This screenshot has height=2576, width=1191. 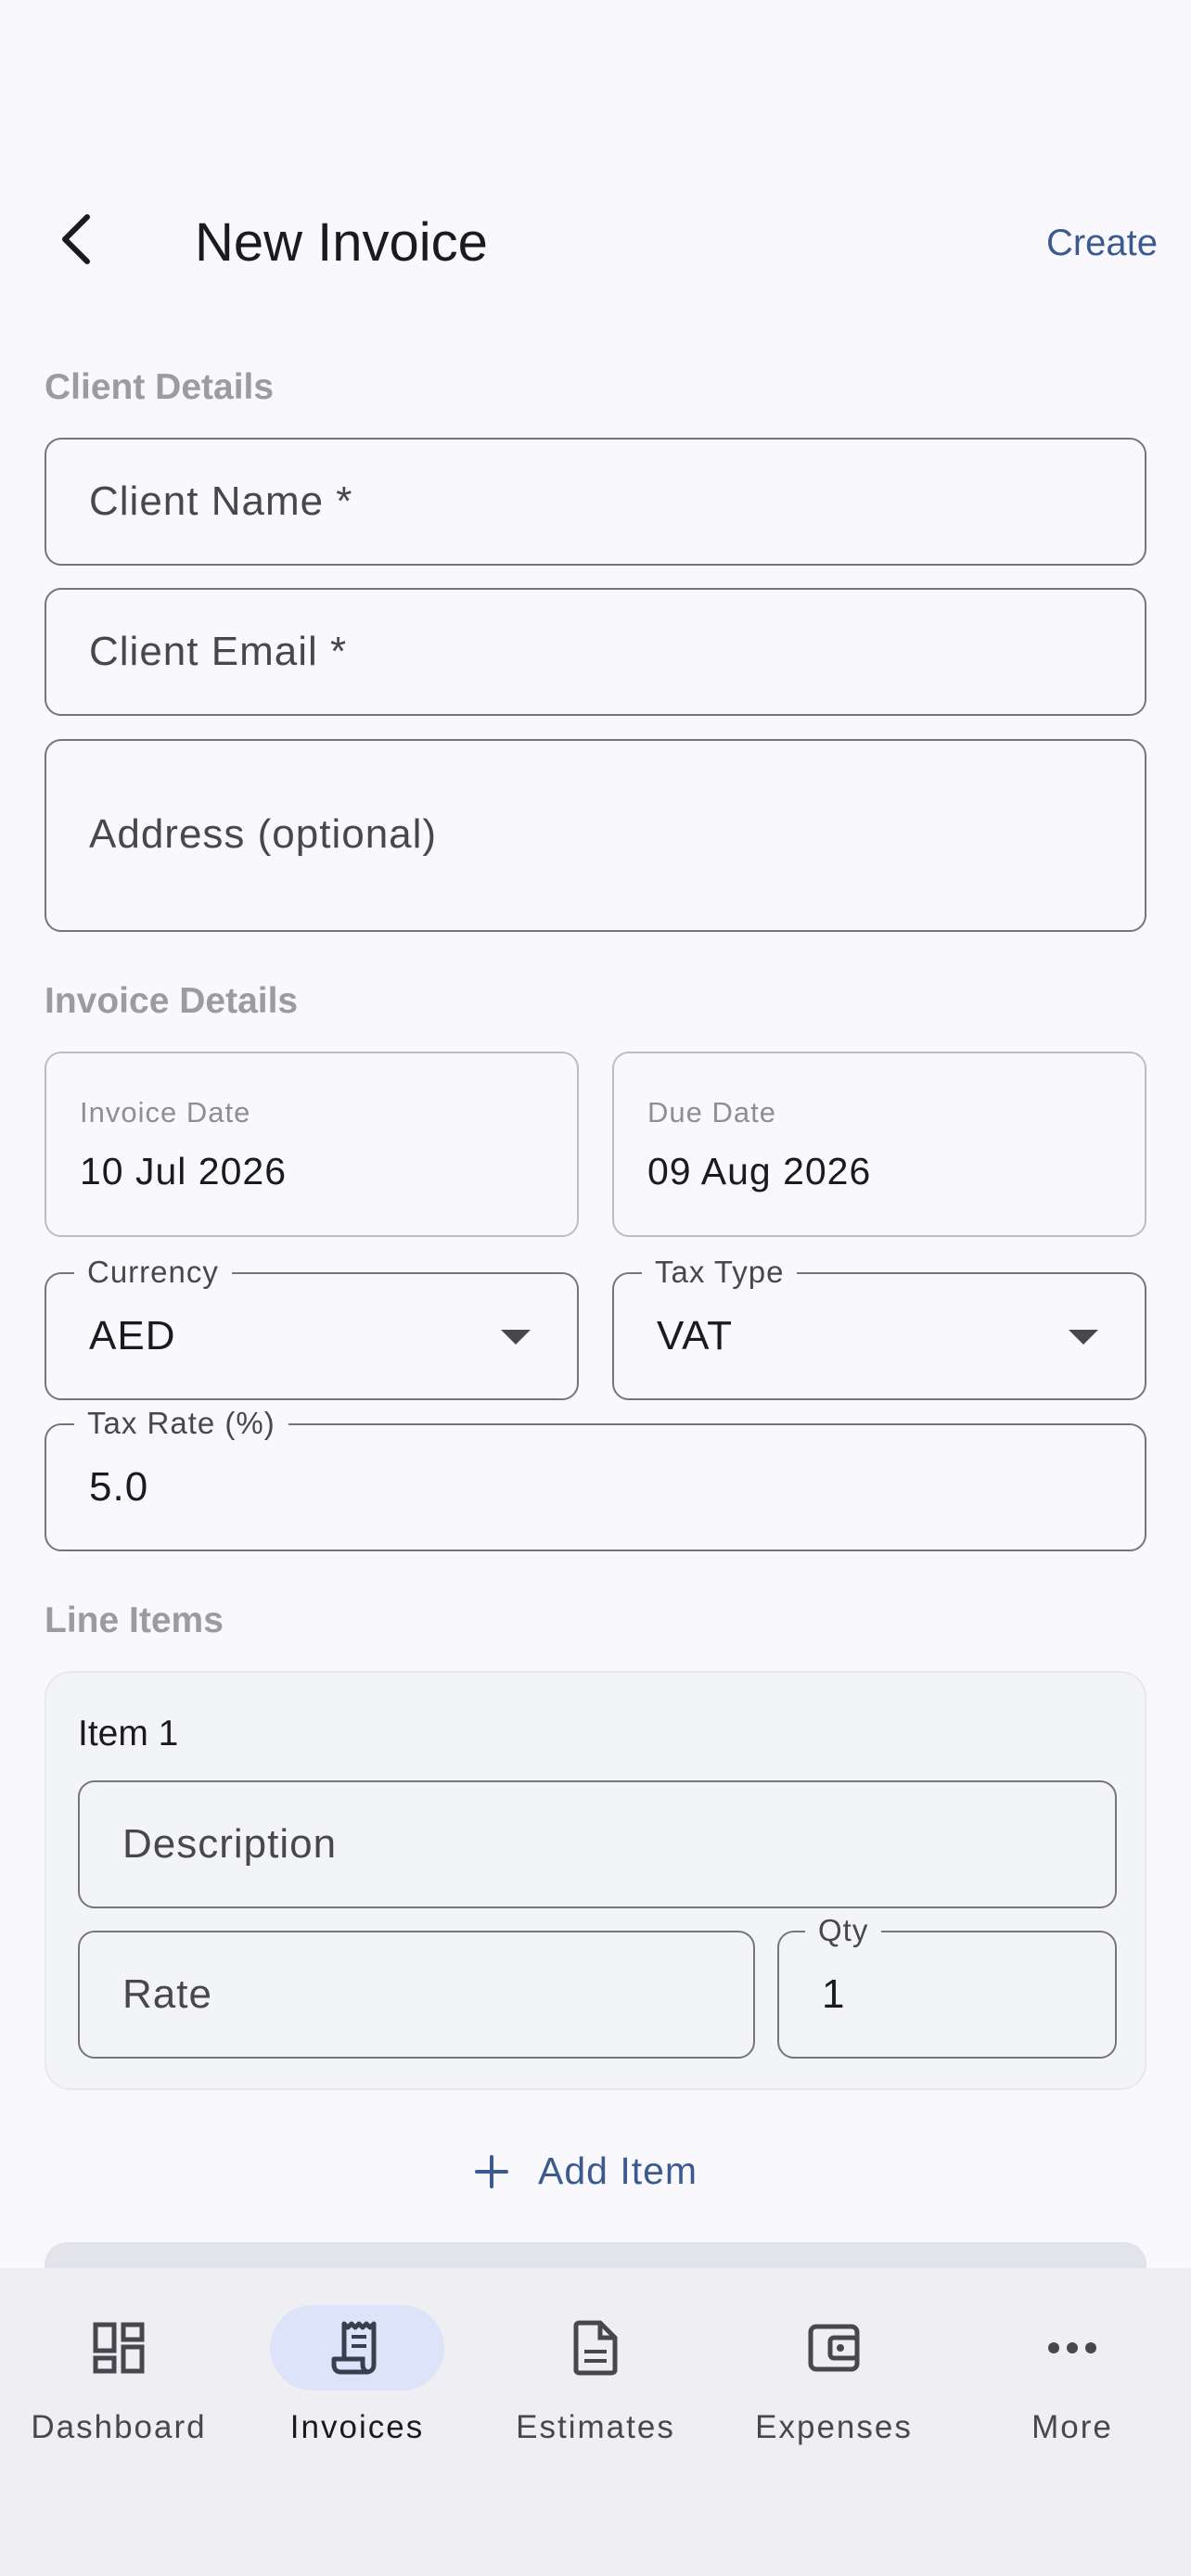 I want to click on description-input: Description, so click(x=597, y=1844).